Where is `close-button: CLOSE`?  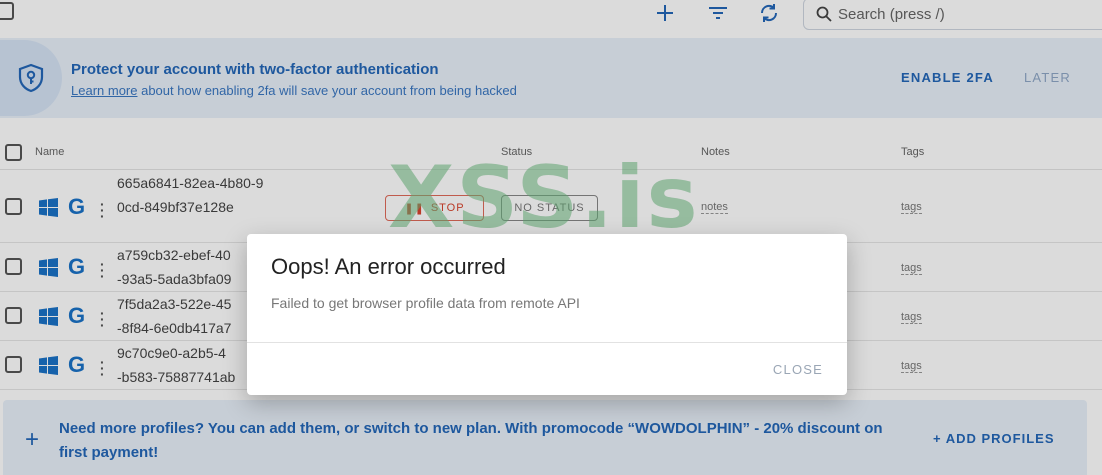
close-button: CLOSE is located at coordinates (798, 369).